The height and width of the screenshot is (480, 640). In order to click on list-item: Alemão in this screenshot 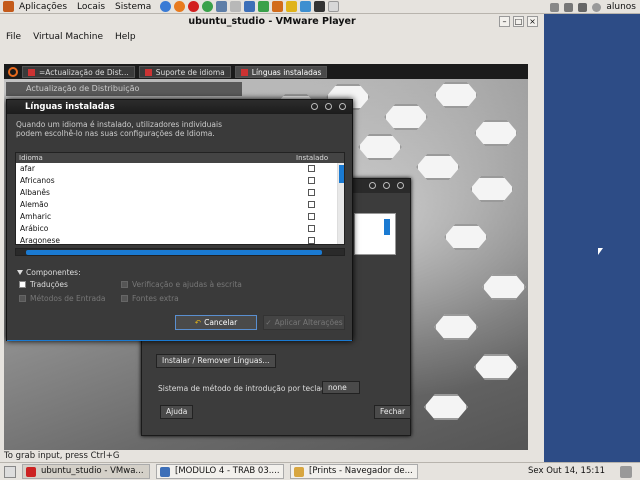, I will do `click(177, 205)`.